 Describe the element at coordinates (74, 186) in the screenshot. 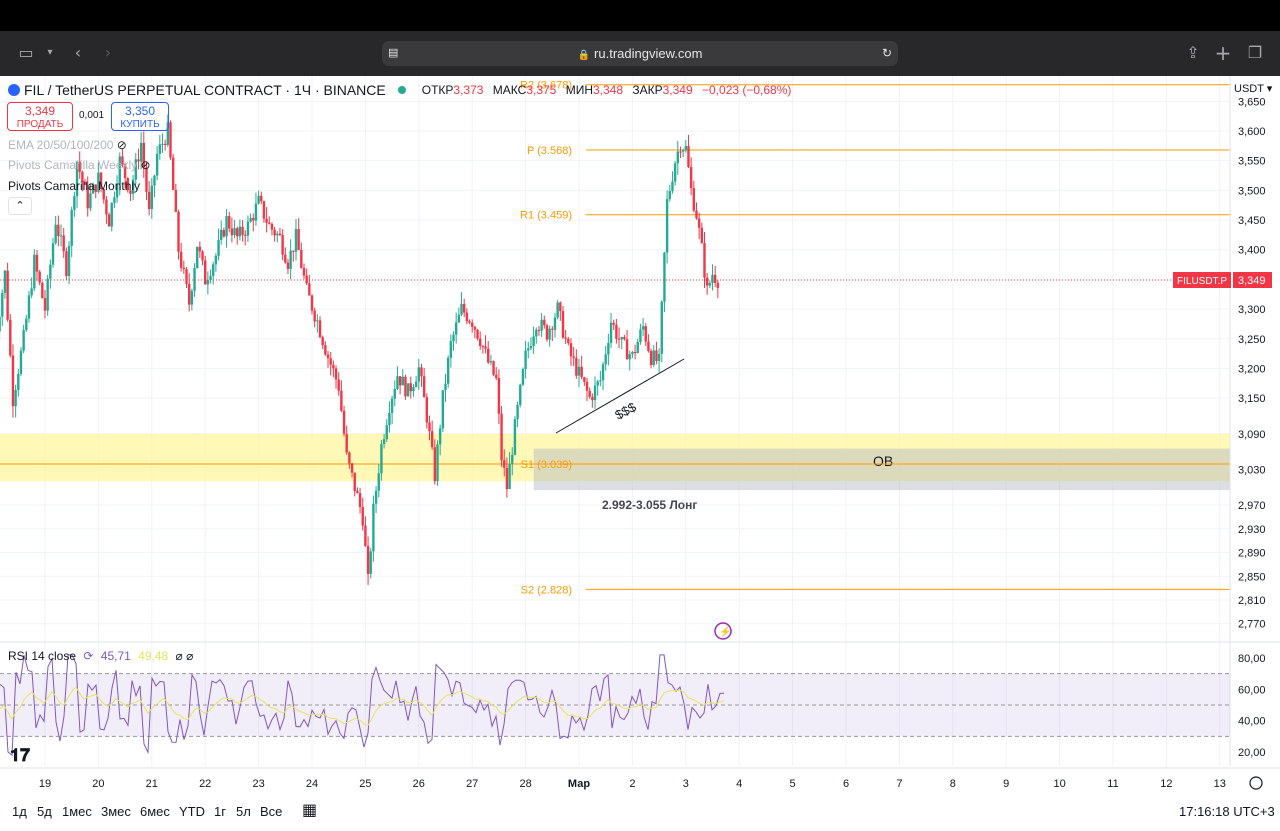

I see `indicator-pivots-monthly: Pivots Camarilla Monthly` at that location.